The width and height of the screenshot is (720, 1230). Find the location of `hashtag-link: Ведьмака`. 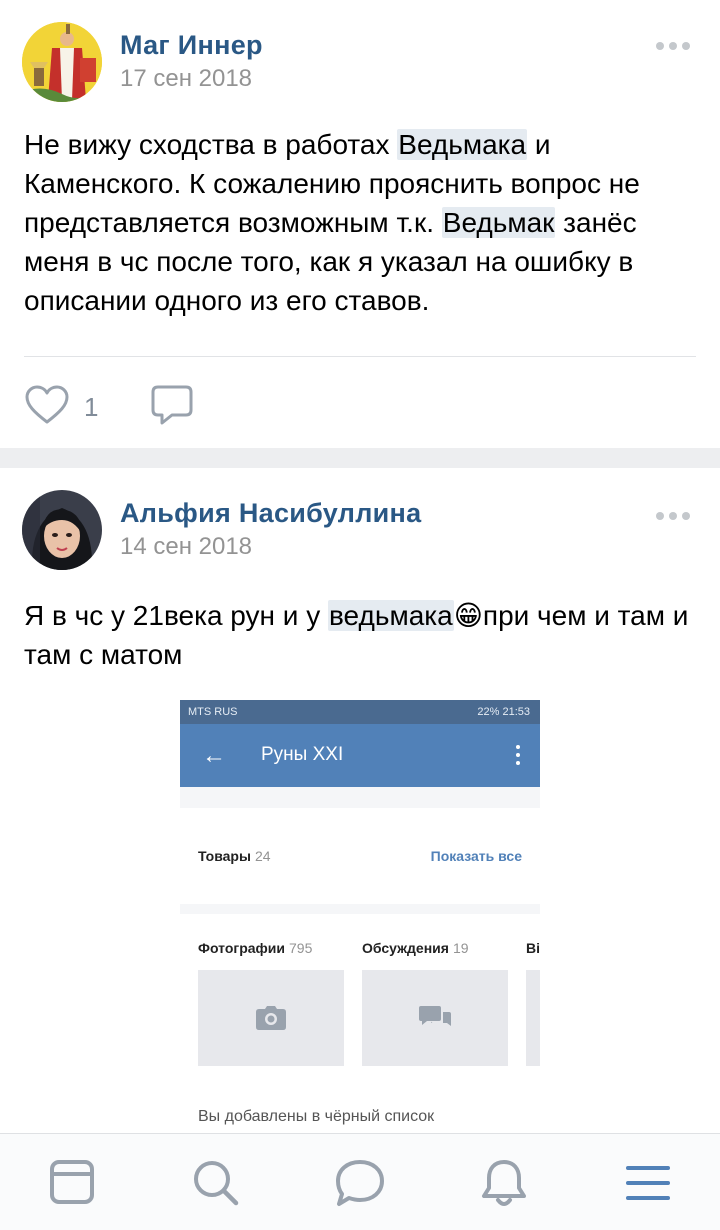

hashtag-link: Ведьмака is located at coordinates (462, 144).